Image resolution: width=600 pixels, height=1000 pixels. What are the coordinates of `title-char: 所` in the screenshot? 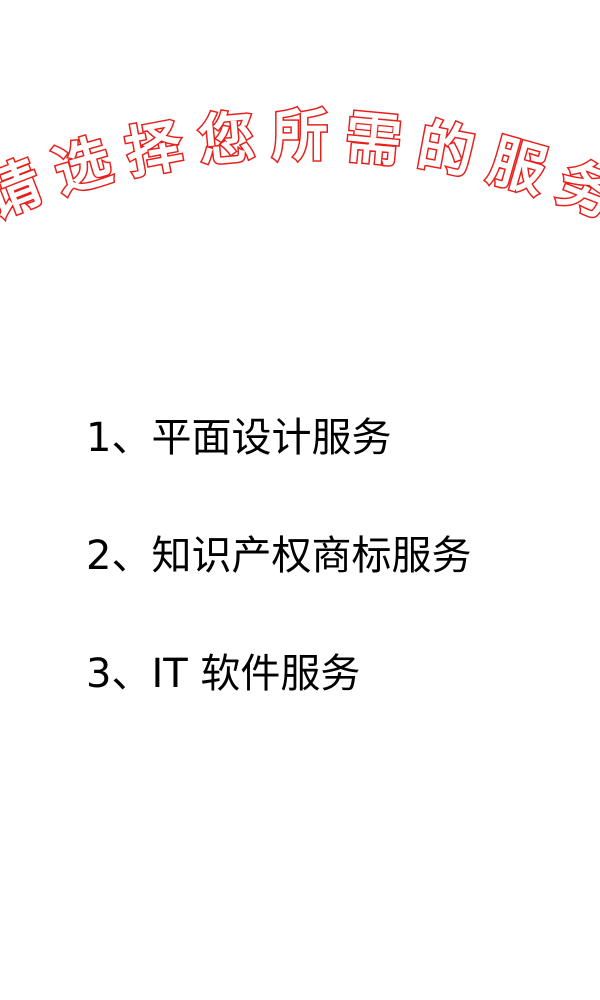 It's located at (300, 136).